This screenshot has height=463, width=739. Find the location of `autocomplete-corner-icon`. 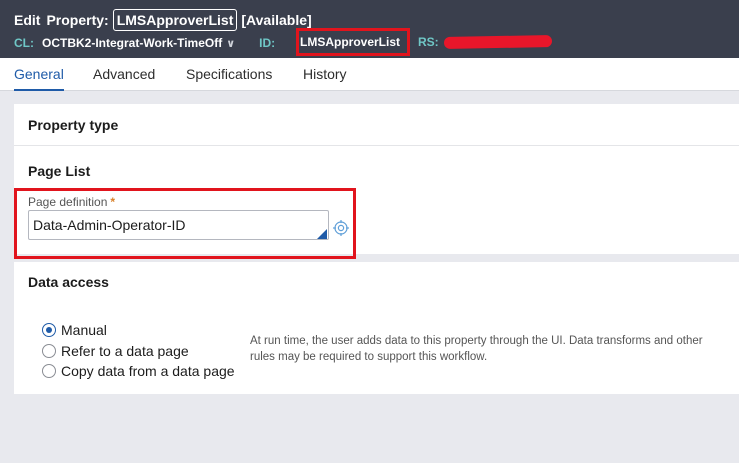

autocomplete-corner-icon is located at coordinates (322, 234).